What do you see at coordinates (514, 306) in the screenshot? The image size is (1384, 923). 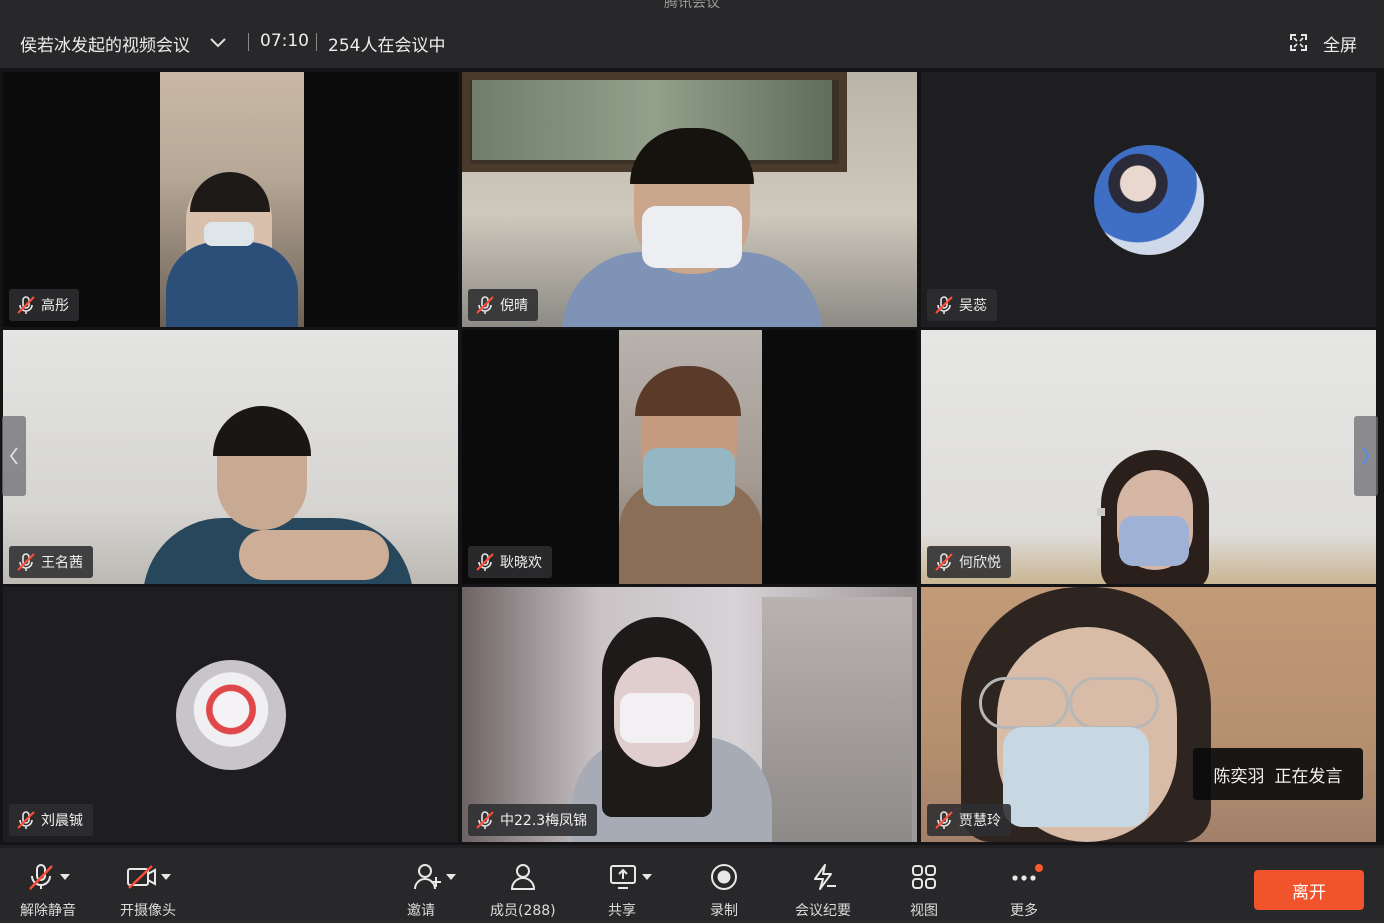 I see `participant-name: 倪晴` at bounding box center [514, 306].